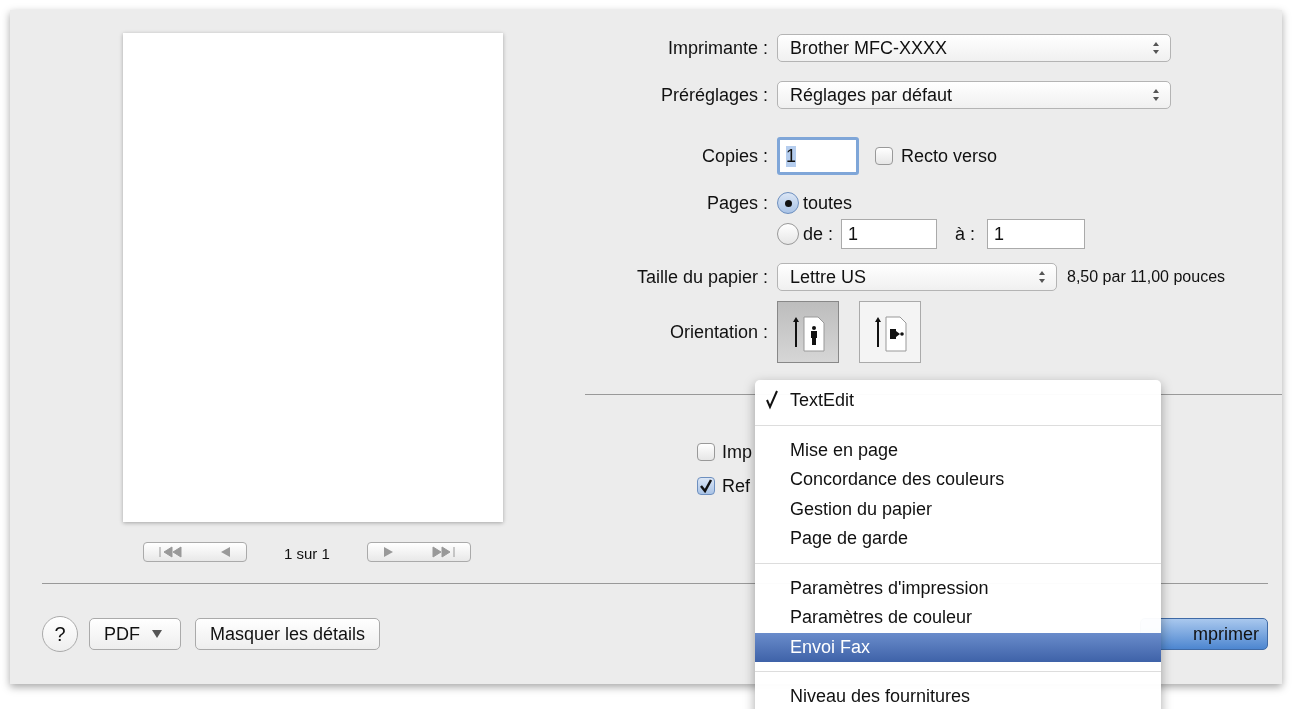  I want to click on copies-field: 1, so click(818, 156).